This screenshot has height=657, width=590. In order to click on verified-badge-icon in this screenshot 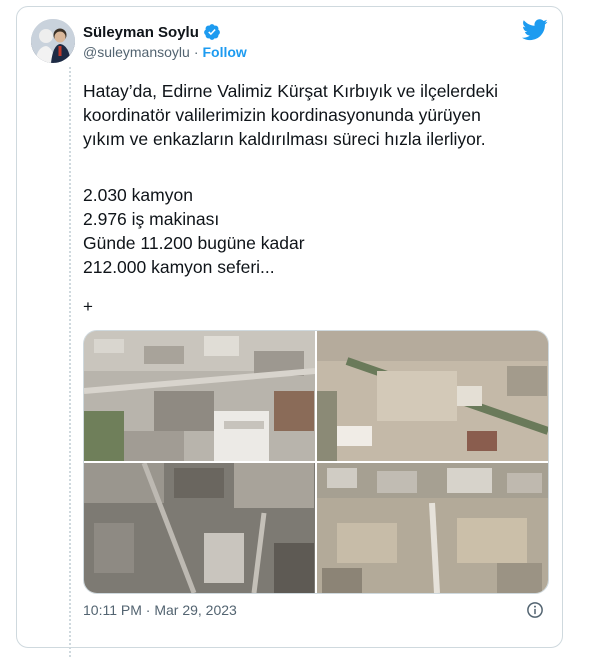, I will do `click(212, 32)`.